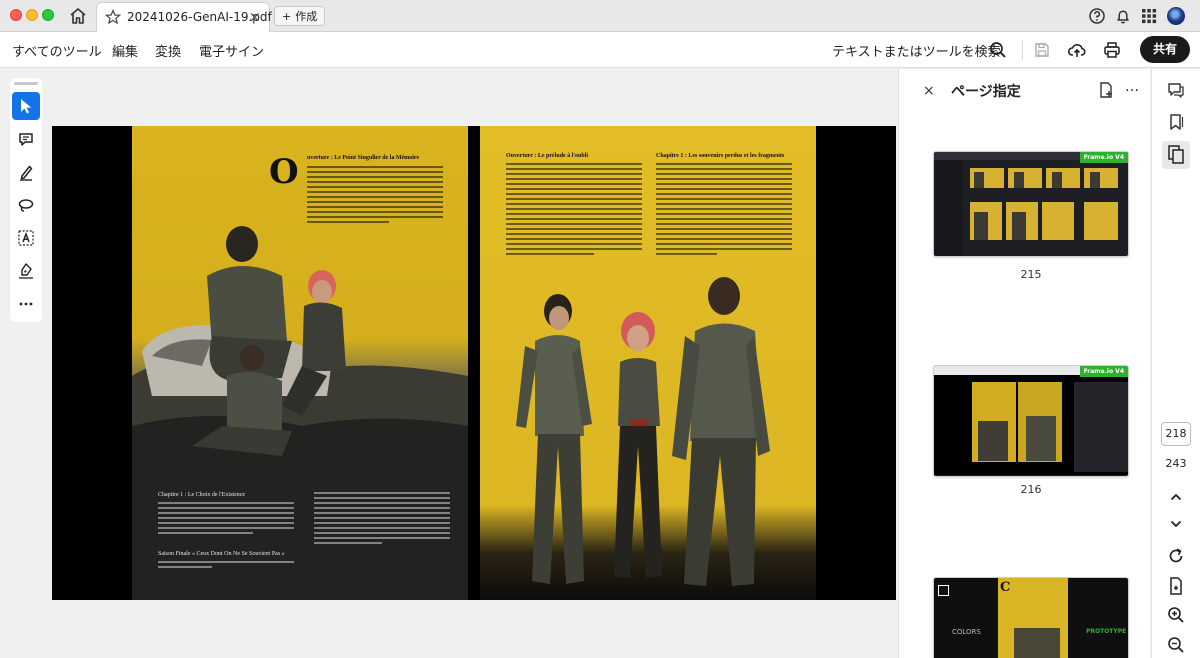  Describe the element at coordinates (1031, 617) in the screenshot. I see `page-thumbnail: COLORS C PROTOTYPE` at that location.